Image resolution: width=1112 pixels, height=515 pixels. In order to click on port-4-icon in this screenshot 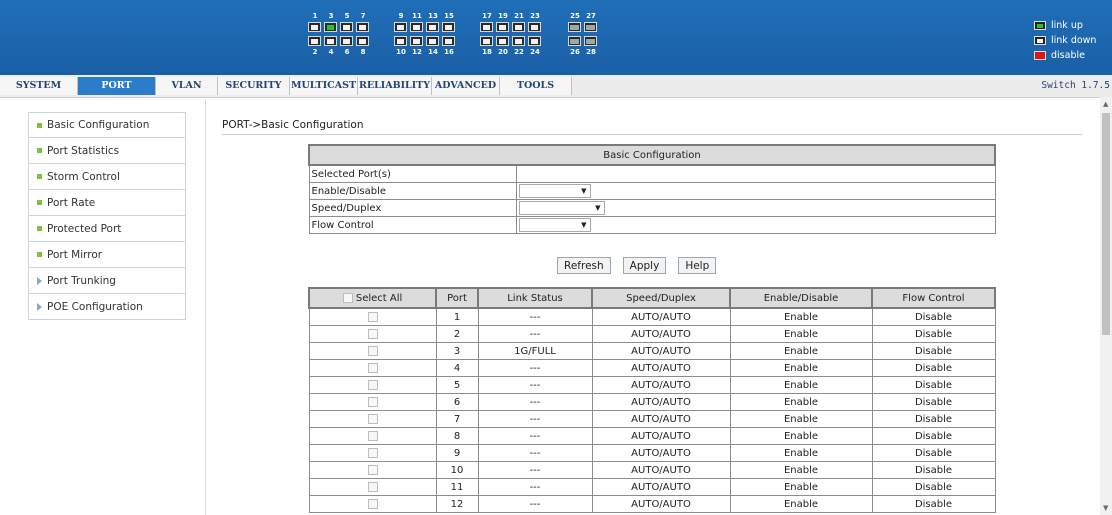, I will do `click(330, 41)`.